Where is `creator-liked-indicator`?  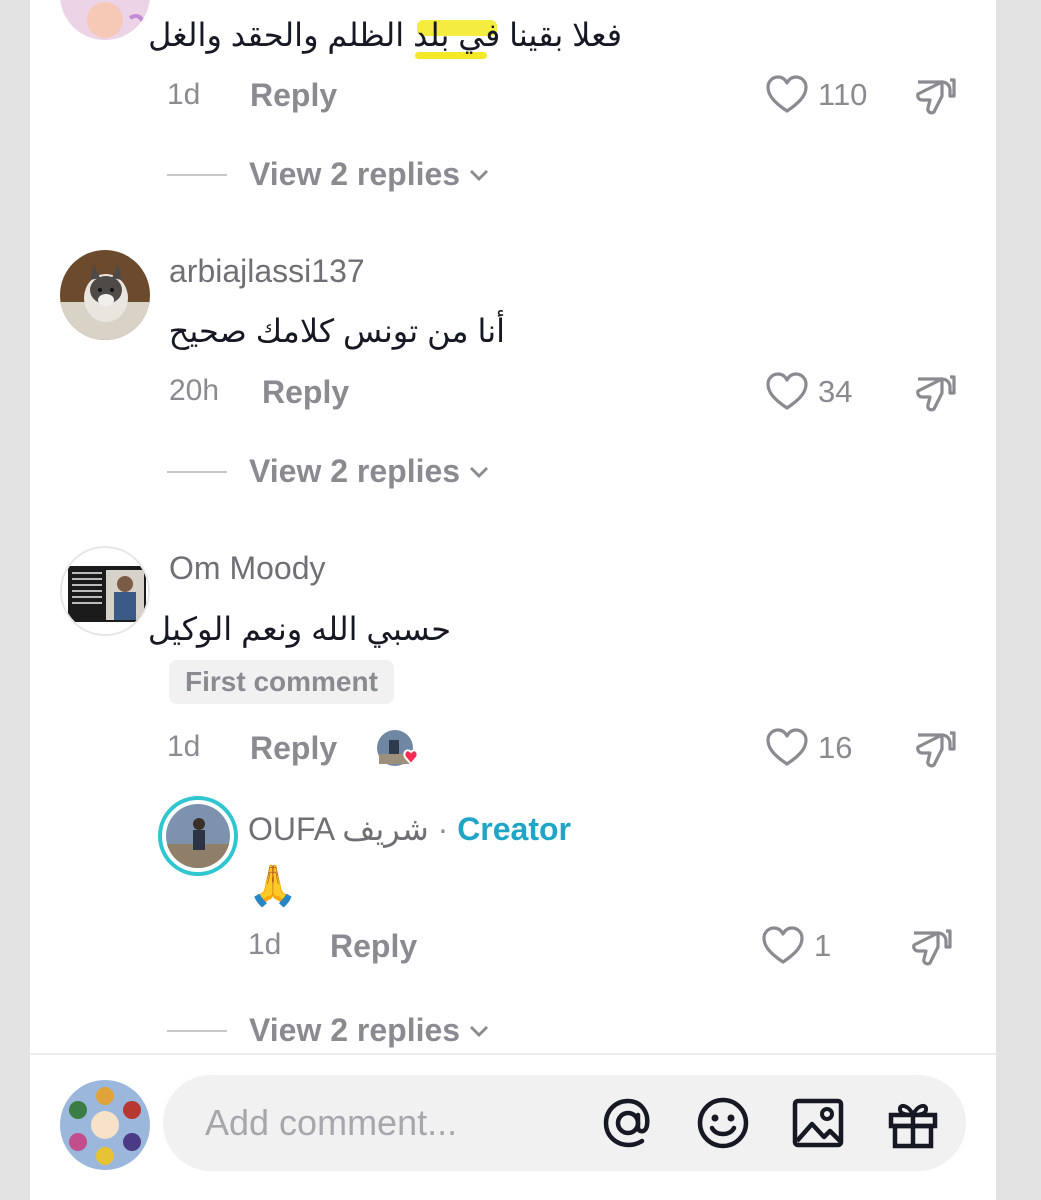 creator-liked-indicator is located at coordinates (400, 750).